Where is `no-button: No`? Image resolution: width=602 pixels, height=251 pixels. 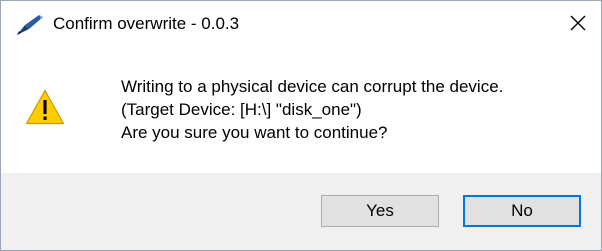 no-button: No is located at coordinates (522, 211).